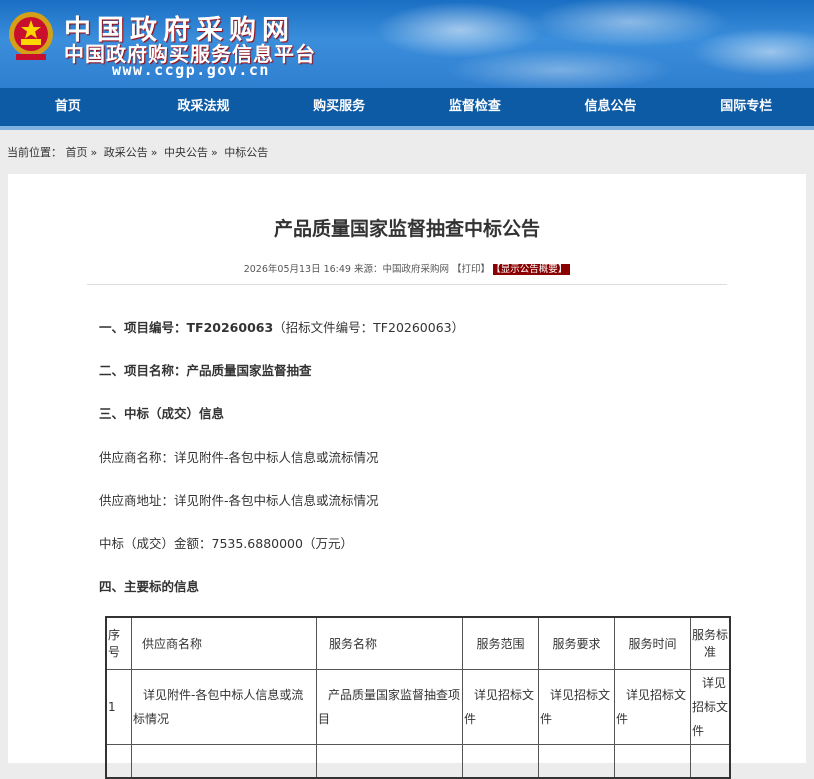 This screenshot has width=814, height=779. Describe the element at coordinates (611, 107) in the screenshot. I see `nav-announcements: 信息公告` at that location.